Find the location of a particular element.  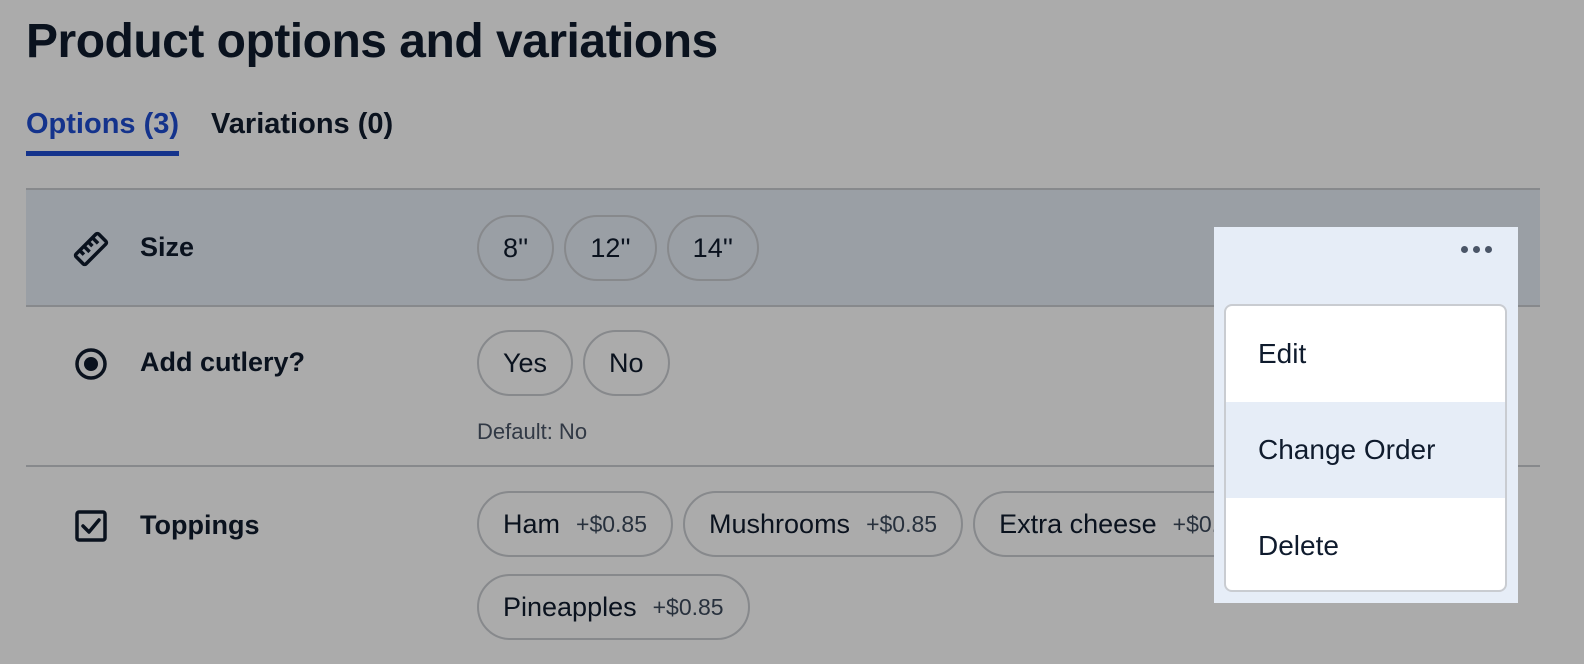

menu-item-delete: Delete is located at coordinates (1365, 544).